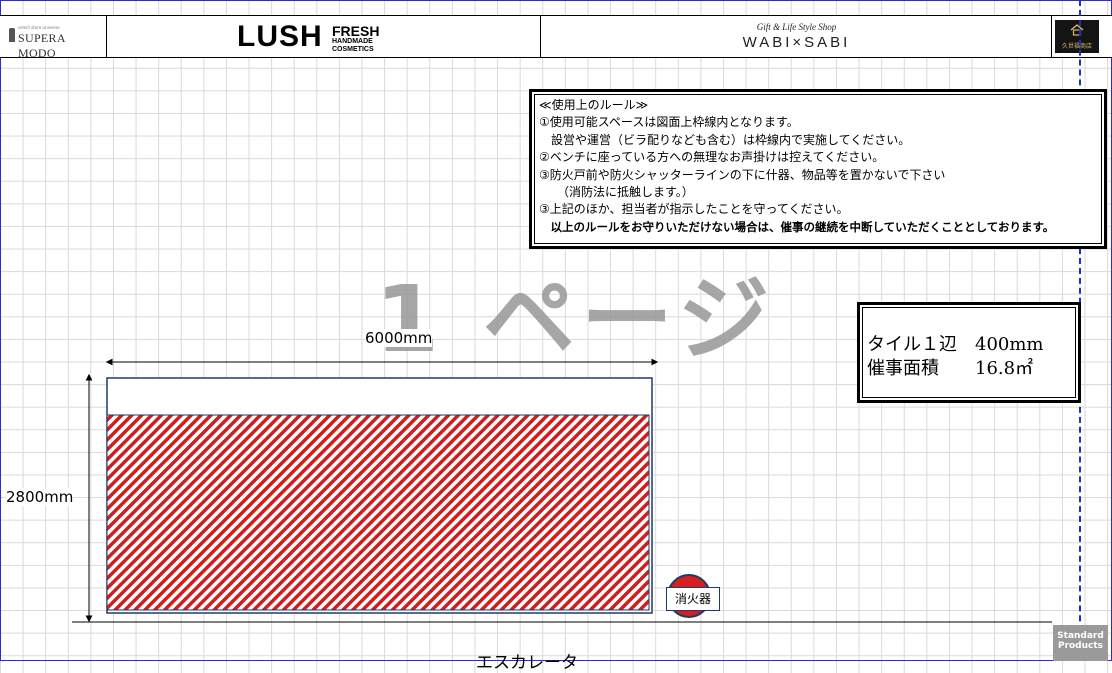 The width and height of the screenshot is (1112, 673). What do you see at coordinates (693, 599) in the screenshot?
I see `extinguisher-label: 消火器` at bounding box center [693, 599].